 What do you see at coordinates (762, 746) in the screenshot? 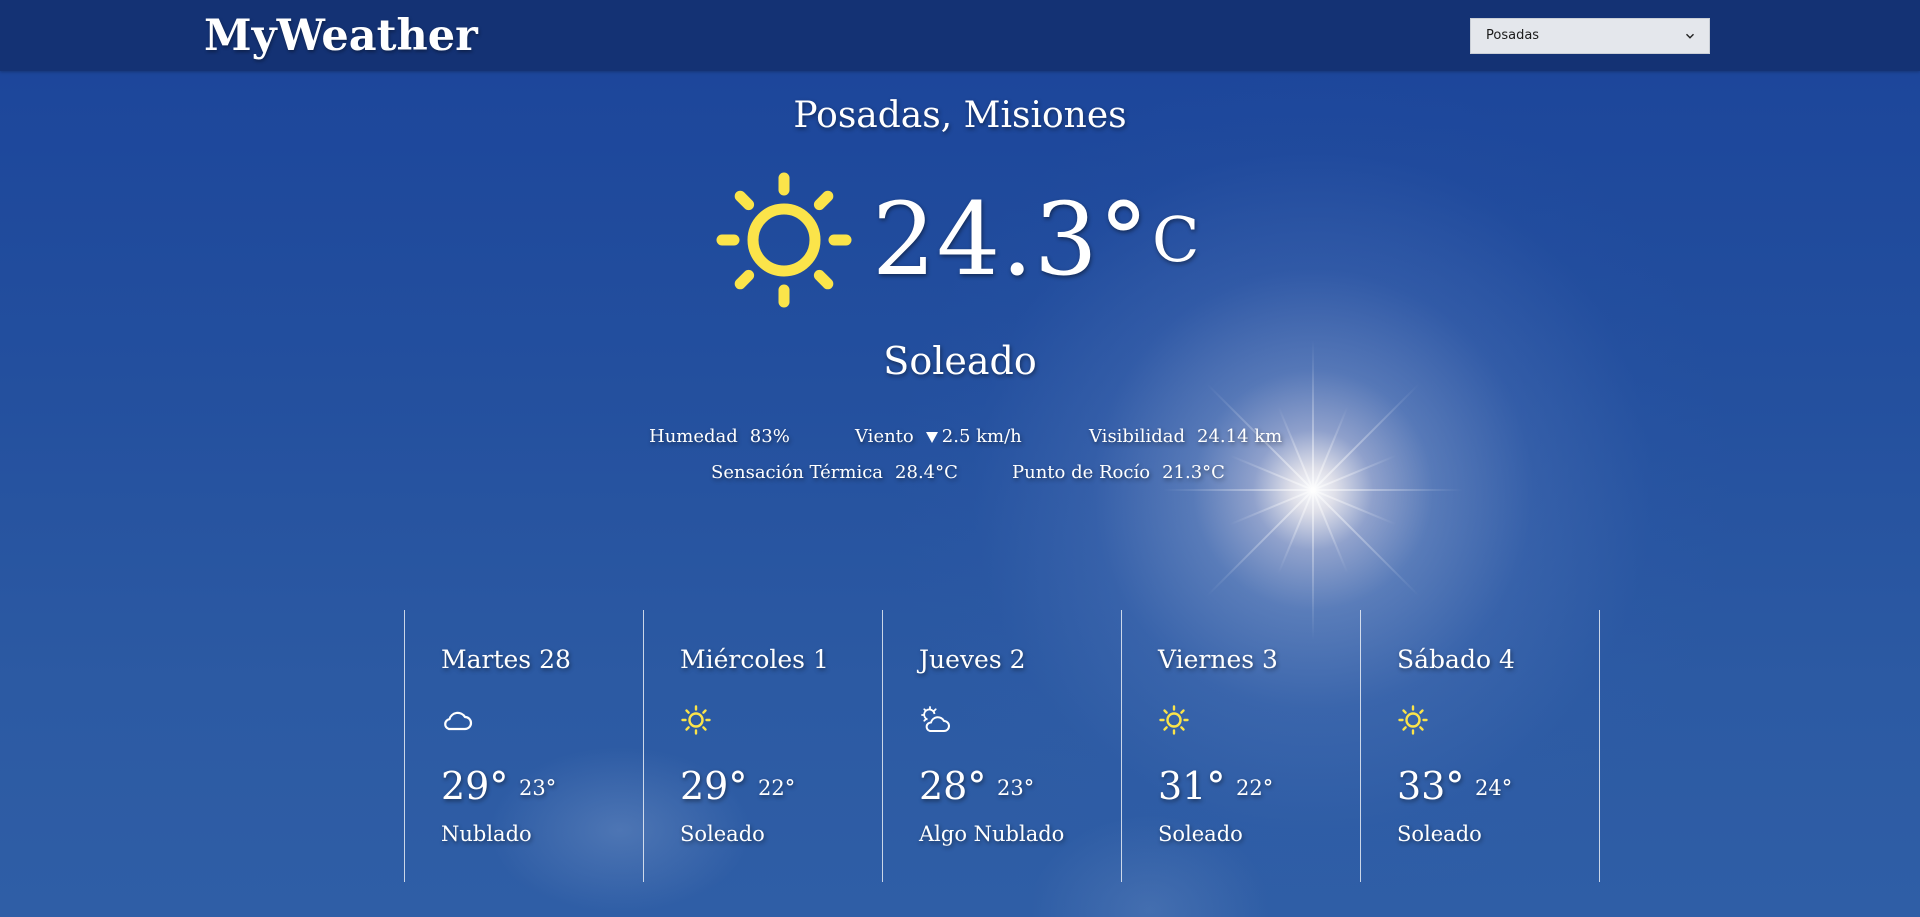
I see `forecast-day-card: Miércoles 1 29° 22° Soleado` at bounding box center [762, 746].